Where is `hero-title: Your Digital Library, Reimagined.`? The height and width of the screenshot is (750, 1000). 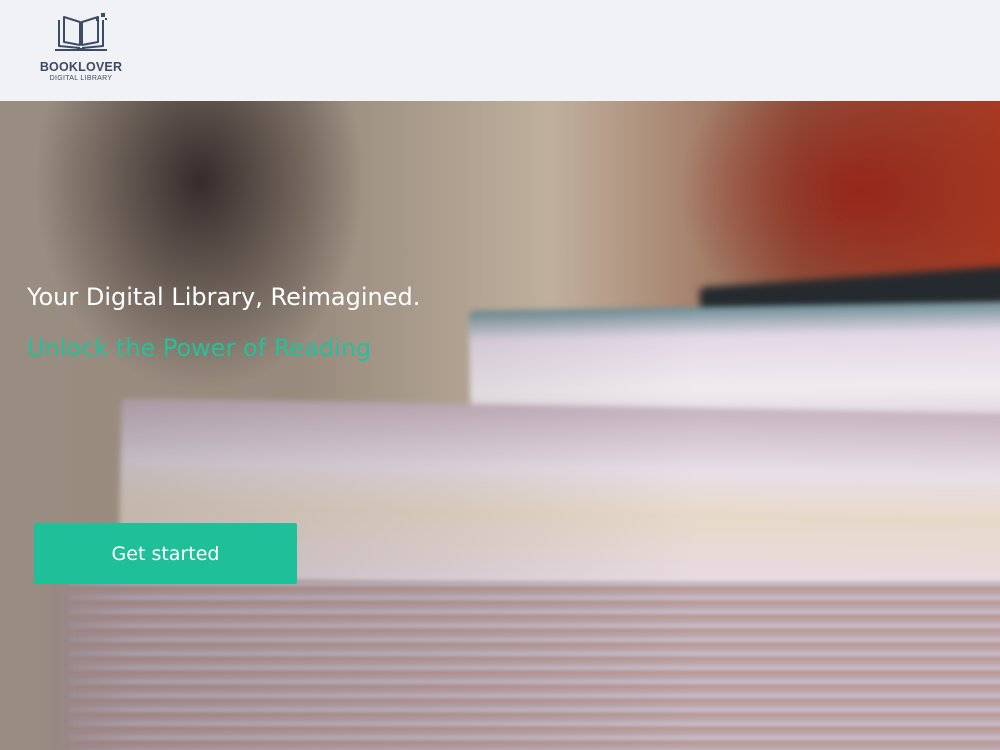
hero-title: Your Digital Library, Reimagined. is located at coordinates (224, 297).